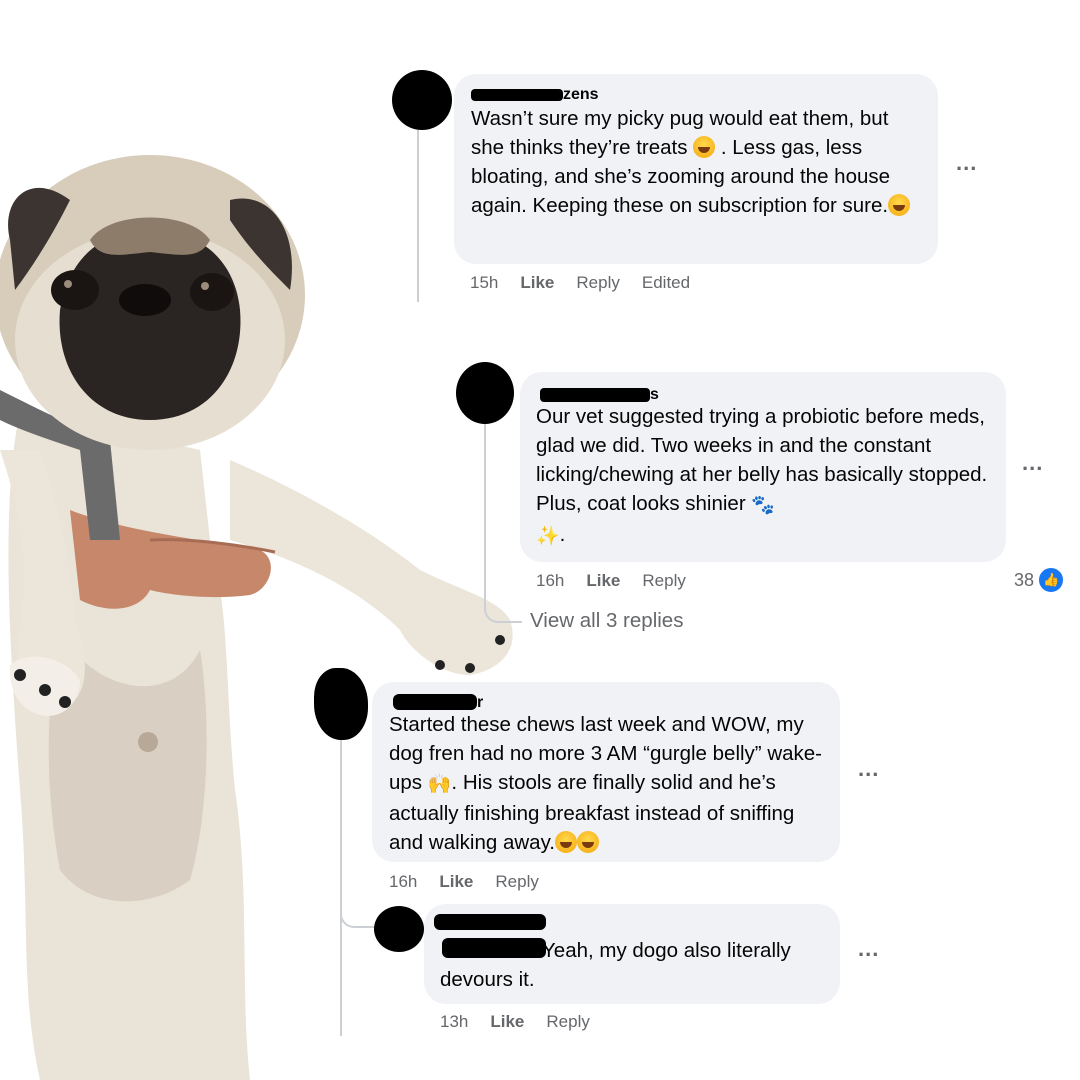 The height and width of the screenshot is (1080, 1080). I want to click on comment-actions: 13h Like Reply, so click(515, 1022).